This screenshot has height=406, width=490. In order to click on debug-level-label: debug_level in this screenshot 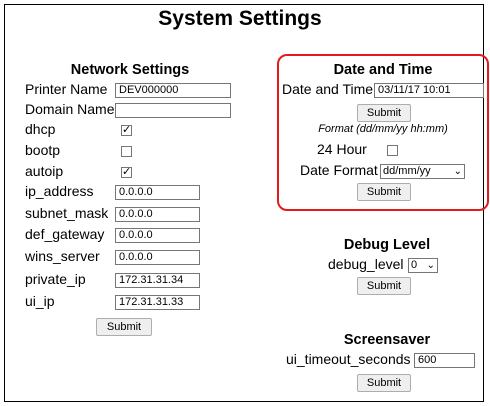, I will do `click(366, 264)`.